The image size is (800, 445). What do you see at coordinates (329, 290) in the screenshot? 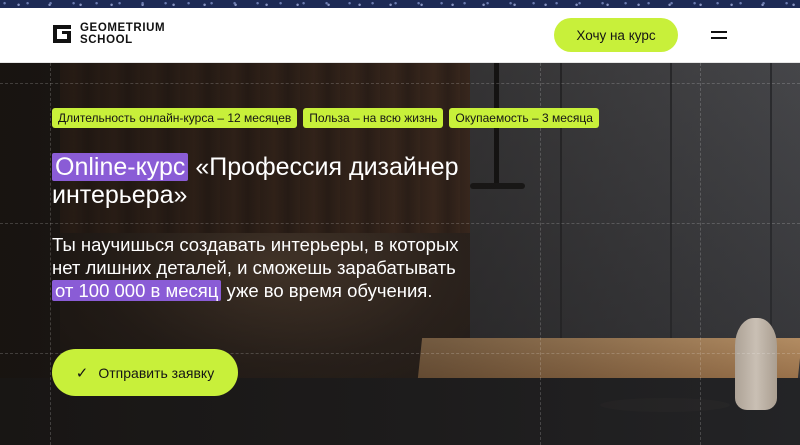
I see `subtitle-text-2: уже во время обучения.` at bounding box center [329, 290].